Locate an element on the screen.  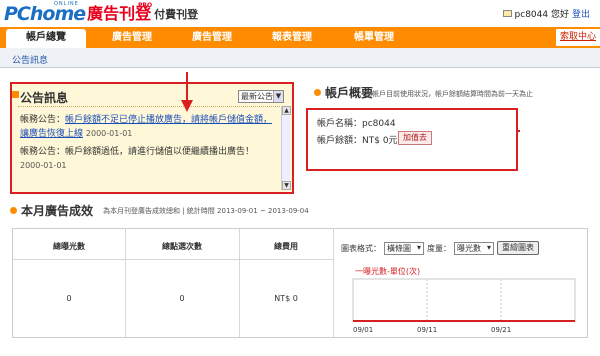
chart-title: 一曝光數-單位(次) is located at coordinates (387, 271).